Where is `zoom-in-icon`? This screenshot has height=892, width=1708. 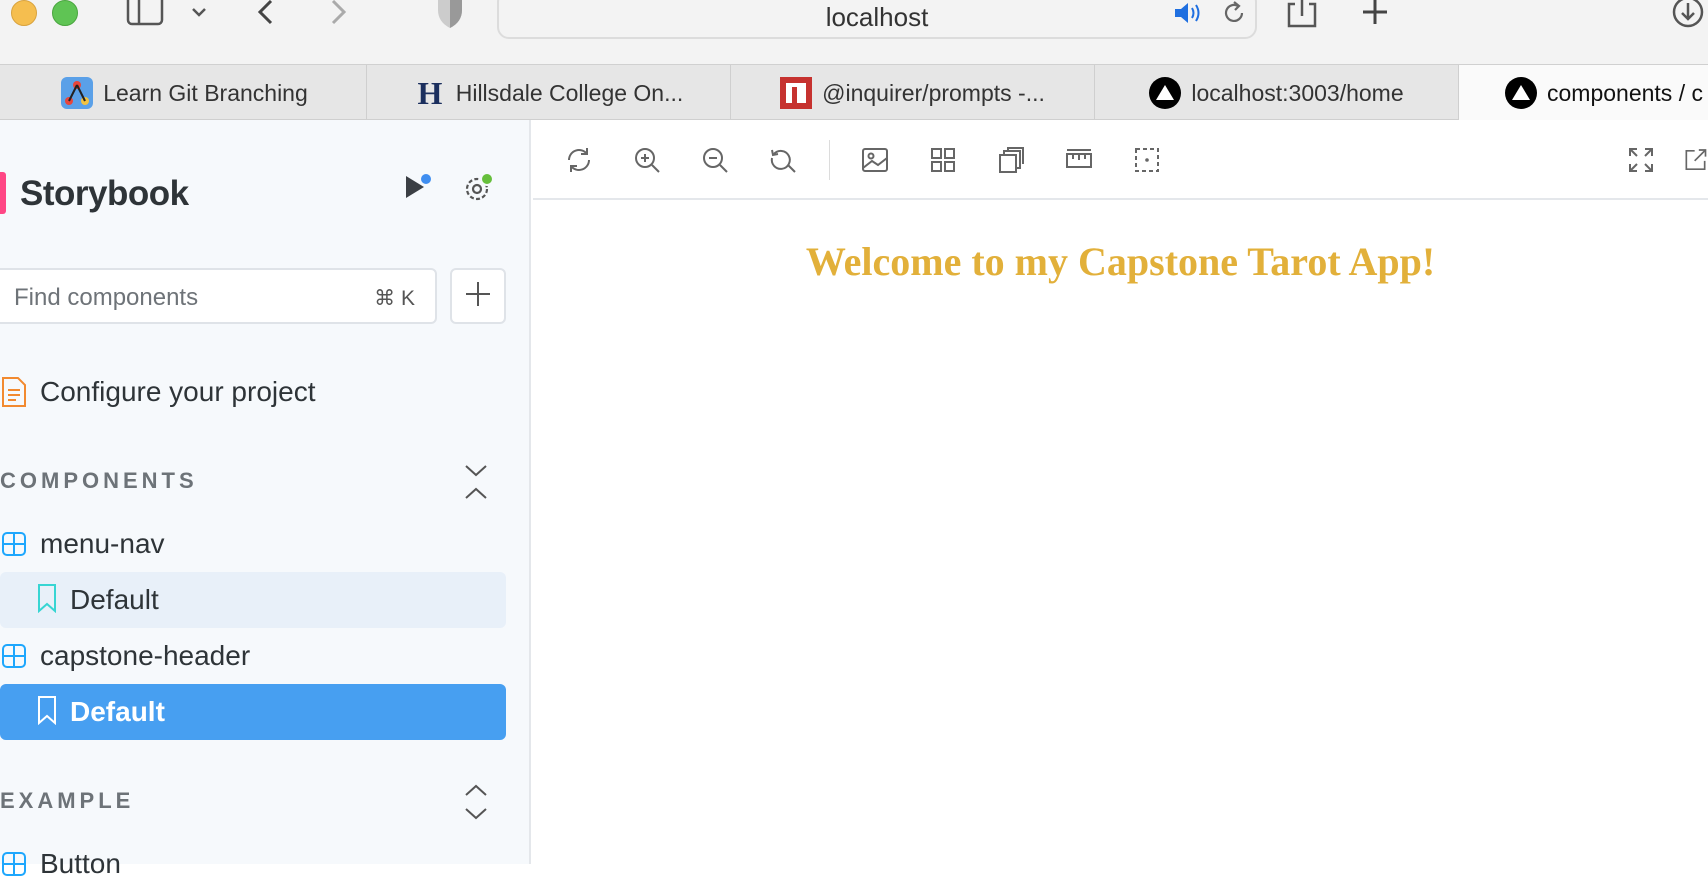 zoom-in-icon is located at coordinates (647, 160).